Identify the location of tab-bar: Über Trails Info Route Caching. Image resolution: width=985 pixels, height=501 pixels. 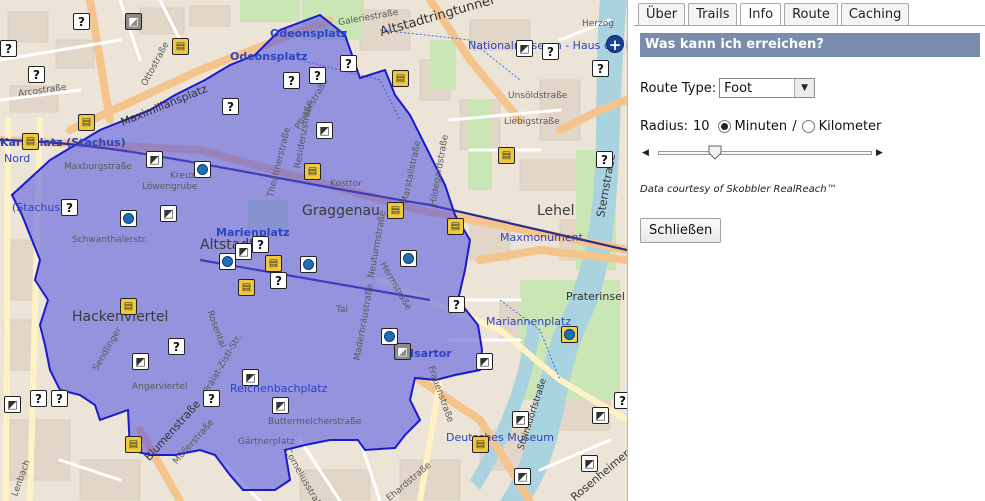
(774, 14).